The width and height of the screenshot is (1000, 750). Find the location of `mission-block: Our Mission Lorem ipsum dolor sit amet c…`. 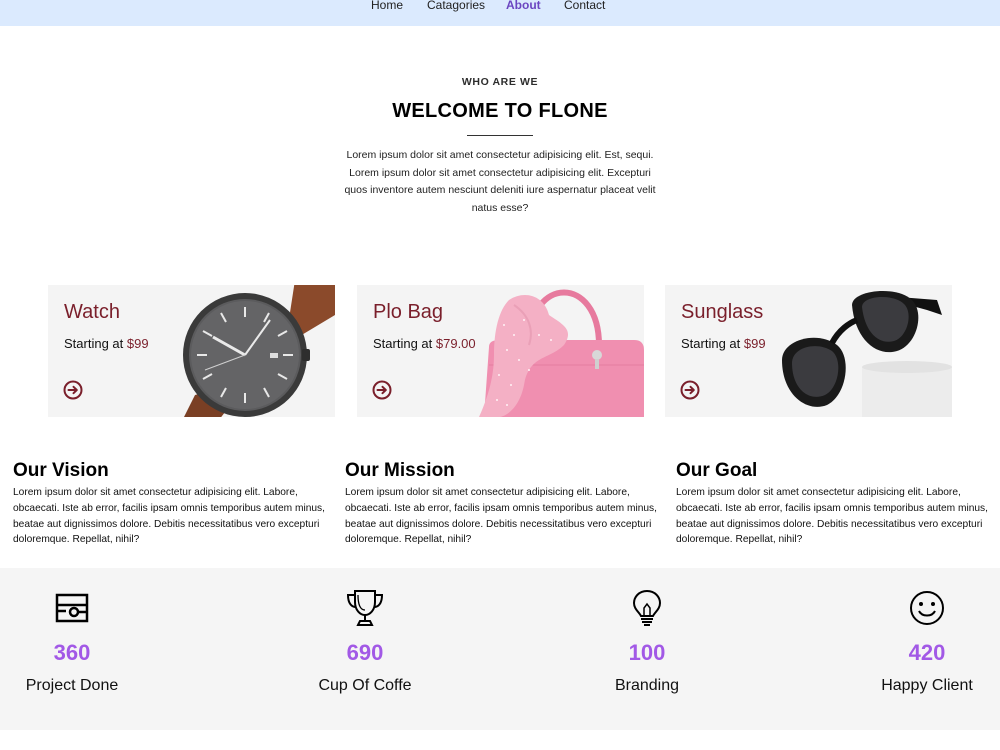

mission-block: Our Mission Lorem ipsum dolor sit amet c… is located at coordinates (503, 503).